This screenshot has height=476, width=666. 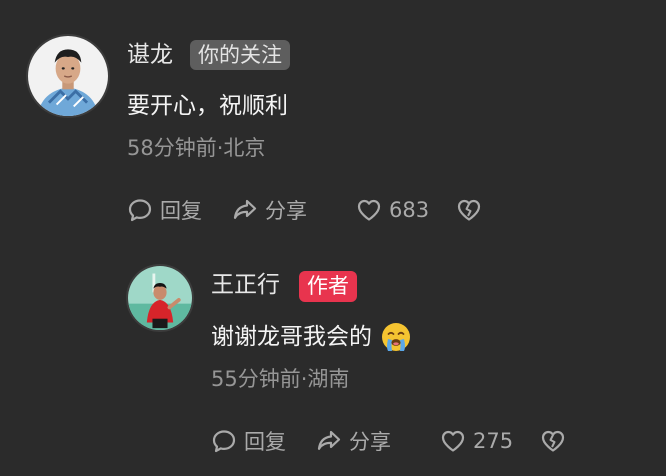 I want to click on comment-text: 要开心，祝顺利, so click(x=207, y=106).